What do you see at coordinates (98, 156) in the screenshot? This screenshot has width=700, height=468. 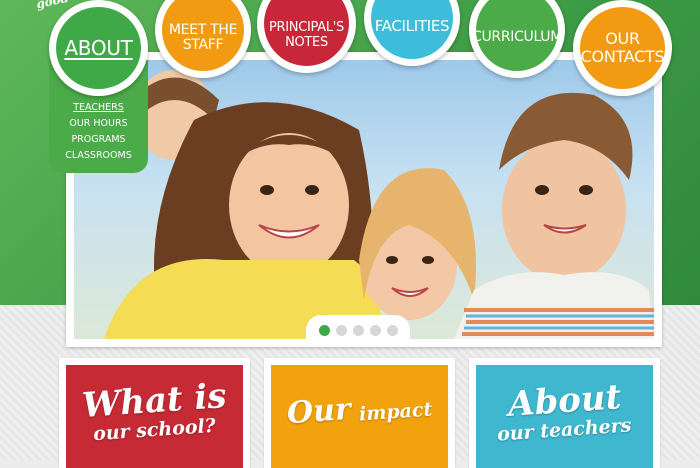 I see `submenu-item-classrooms: Classrooms` at bounding box center [98, 156].